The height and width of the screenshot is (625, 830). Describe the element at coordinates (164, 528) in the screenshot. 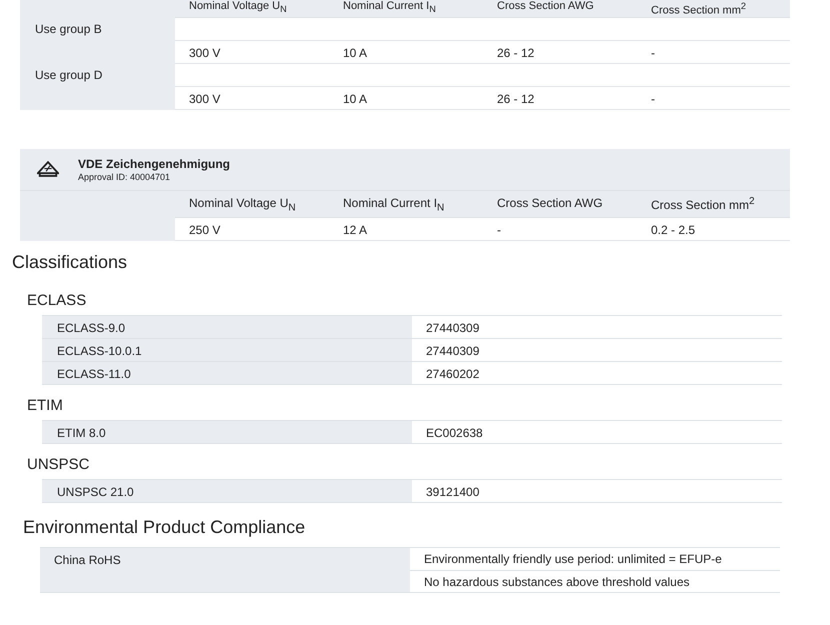

I see `section-title: Environmental Product Compliance` at that location.